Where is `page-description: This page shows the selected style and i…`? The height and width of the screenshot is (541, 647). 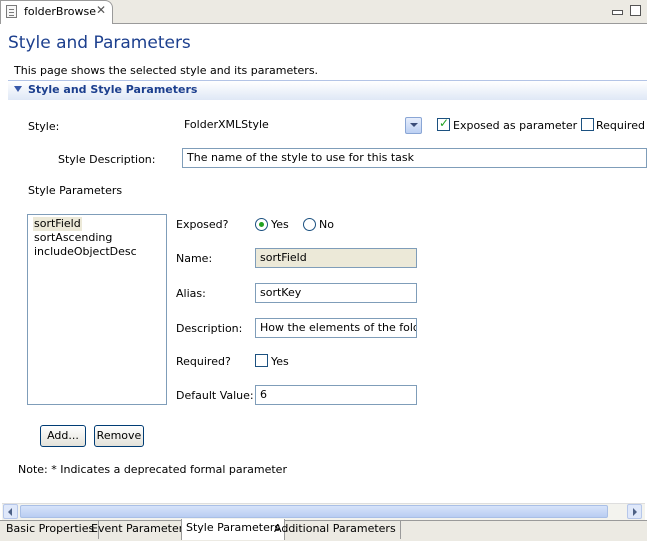
page-description: This page shows the selected style and i… is located at coordinates (166, 70).